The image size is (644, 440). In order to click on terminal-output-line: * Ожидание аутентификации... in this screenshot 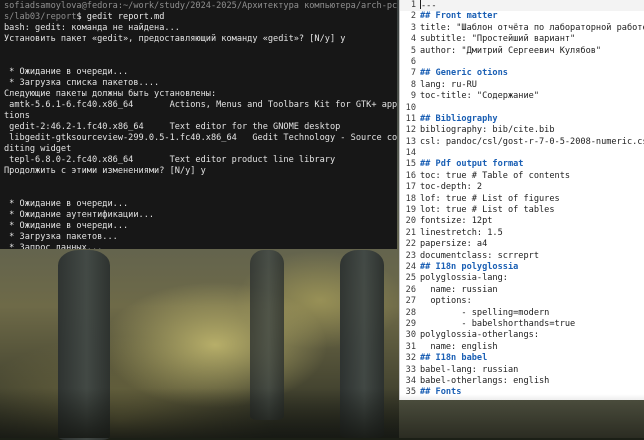, I will do `click(79, 215)`.